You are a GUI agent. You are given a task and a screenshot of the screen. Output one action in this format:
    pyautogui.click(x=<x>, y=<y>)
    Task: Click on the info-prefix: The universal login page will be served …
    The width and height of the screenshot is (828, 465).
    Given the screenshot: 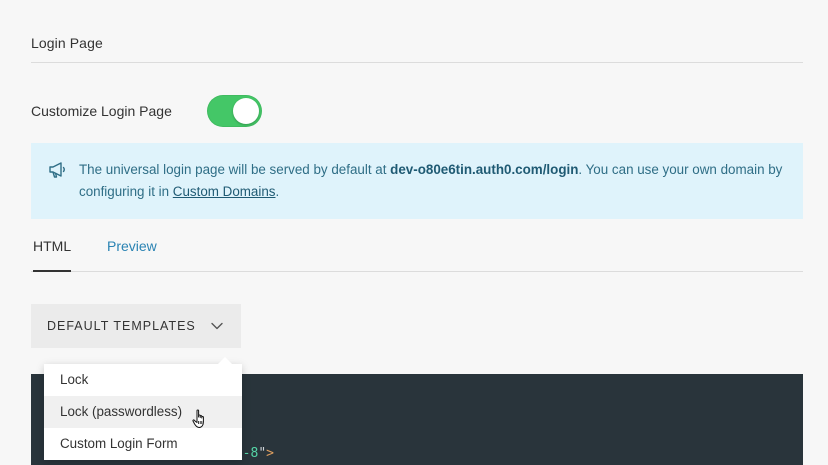 What is the action you would take?
    pyautogui.click(x=235, y=169)
    